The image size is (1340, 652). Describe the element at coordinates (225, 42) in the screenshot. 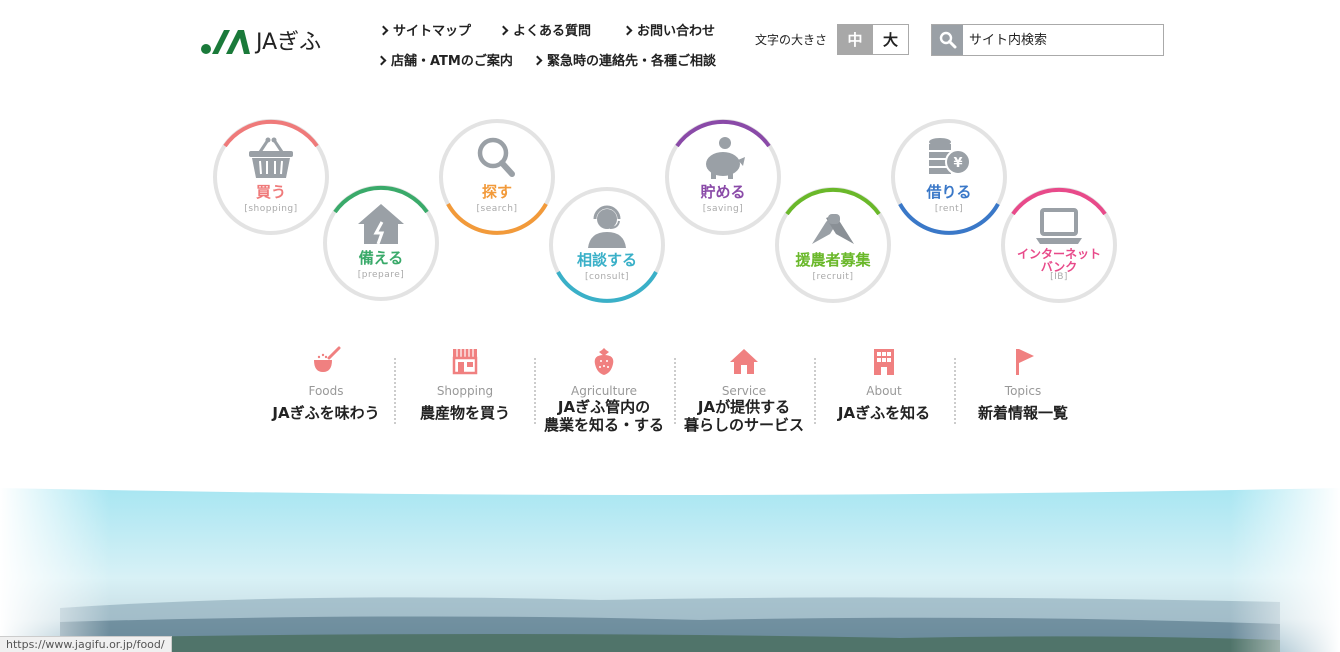

I see `ja-logo-icon` at that location.